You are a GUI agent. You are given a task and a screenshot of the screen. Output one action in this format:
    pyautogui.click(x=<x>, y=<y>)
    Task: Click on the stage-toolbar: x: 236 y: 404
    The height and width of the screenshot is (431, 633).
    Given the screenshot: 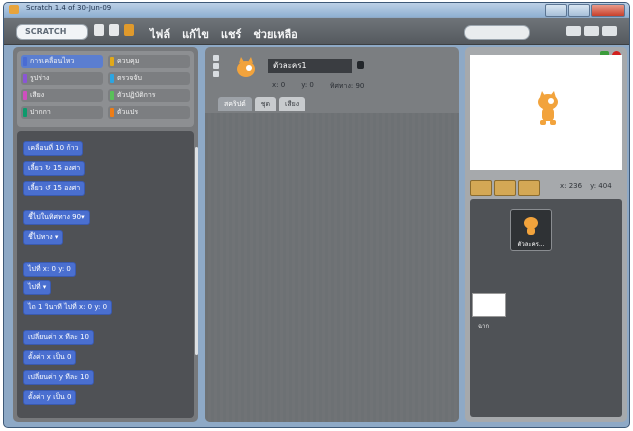 What is the action you would take?
    pyautogui.click(x=546, y=187)
    